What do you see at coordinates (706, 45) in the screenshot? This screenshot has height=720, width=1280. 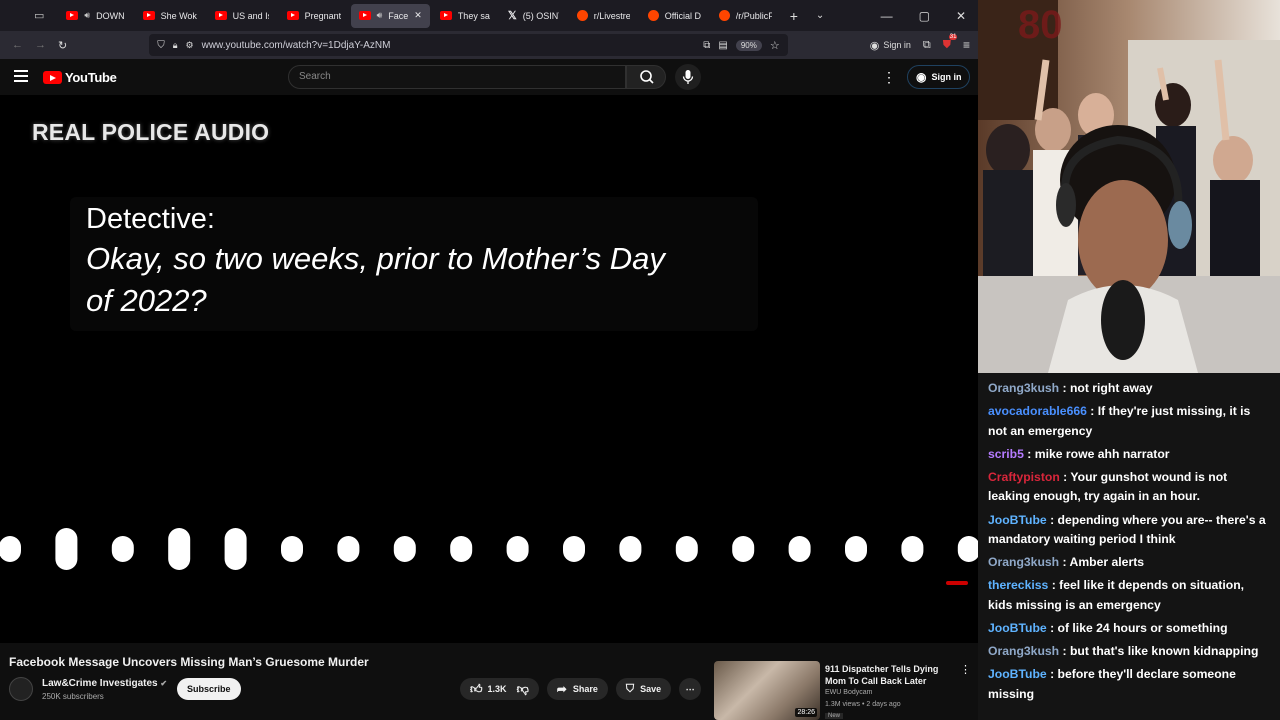 I see `picture-in-picture-icon: ⧉` at bounding box center [706, 45].